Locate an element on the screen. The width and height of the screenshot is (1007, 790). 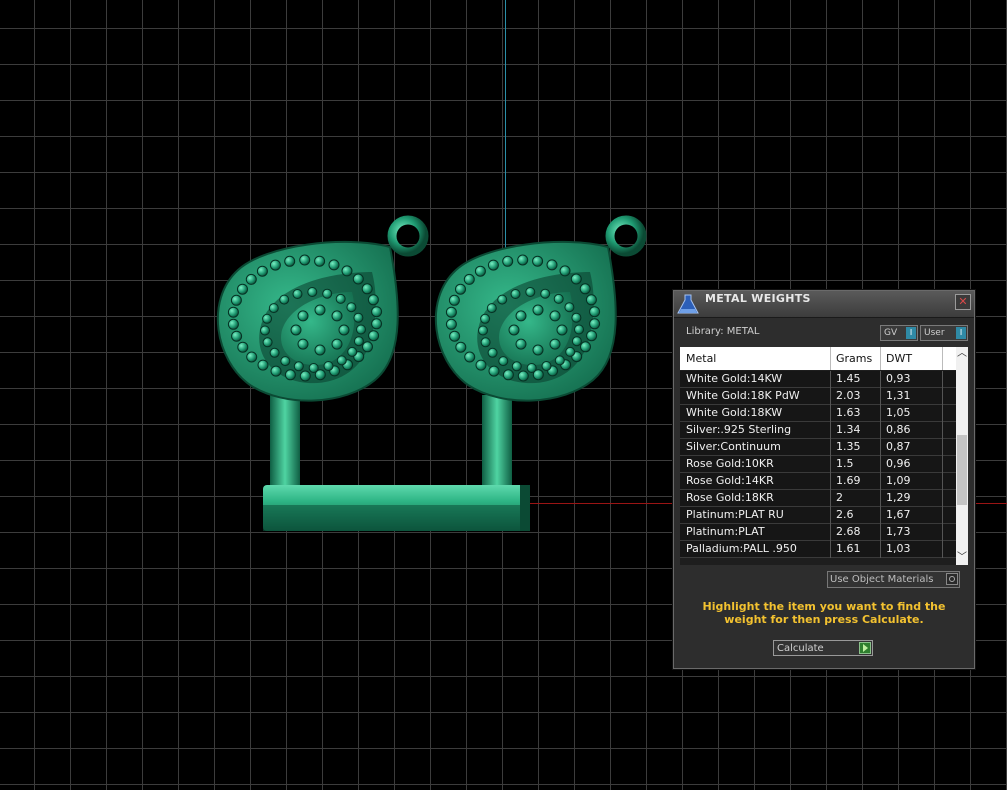
calculate-label: Calculate is located at coordinates (800, 648).